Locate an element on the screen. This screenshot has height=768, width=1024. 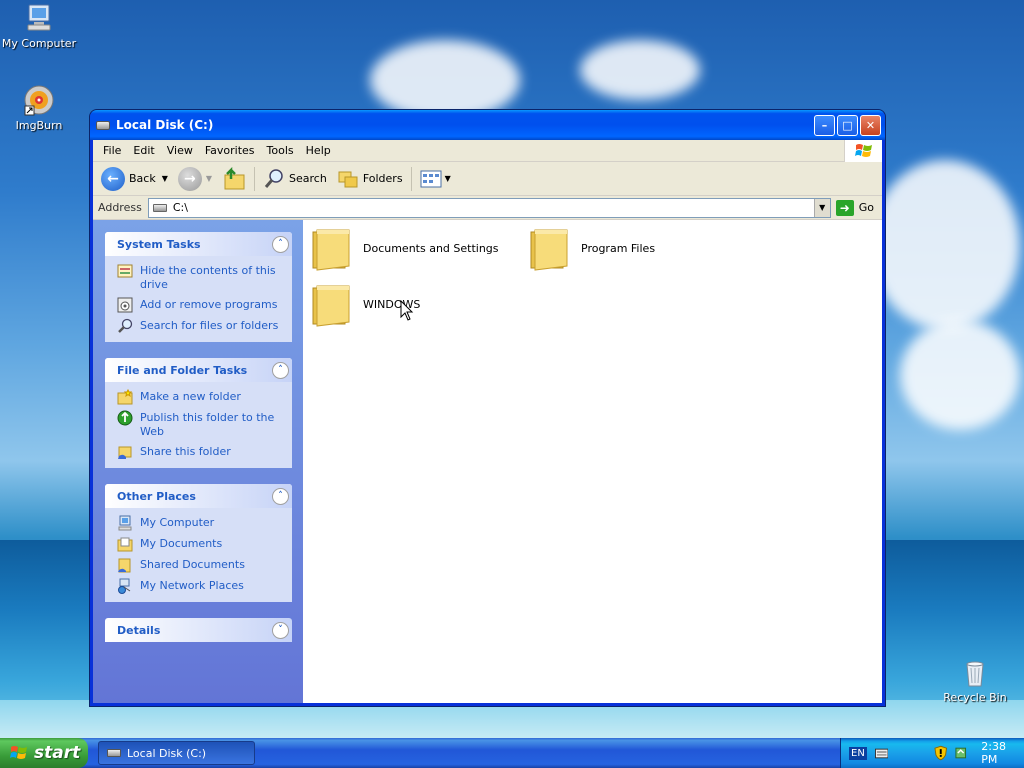
close-button: ✕ is located at coordinates (870, 125).